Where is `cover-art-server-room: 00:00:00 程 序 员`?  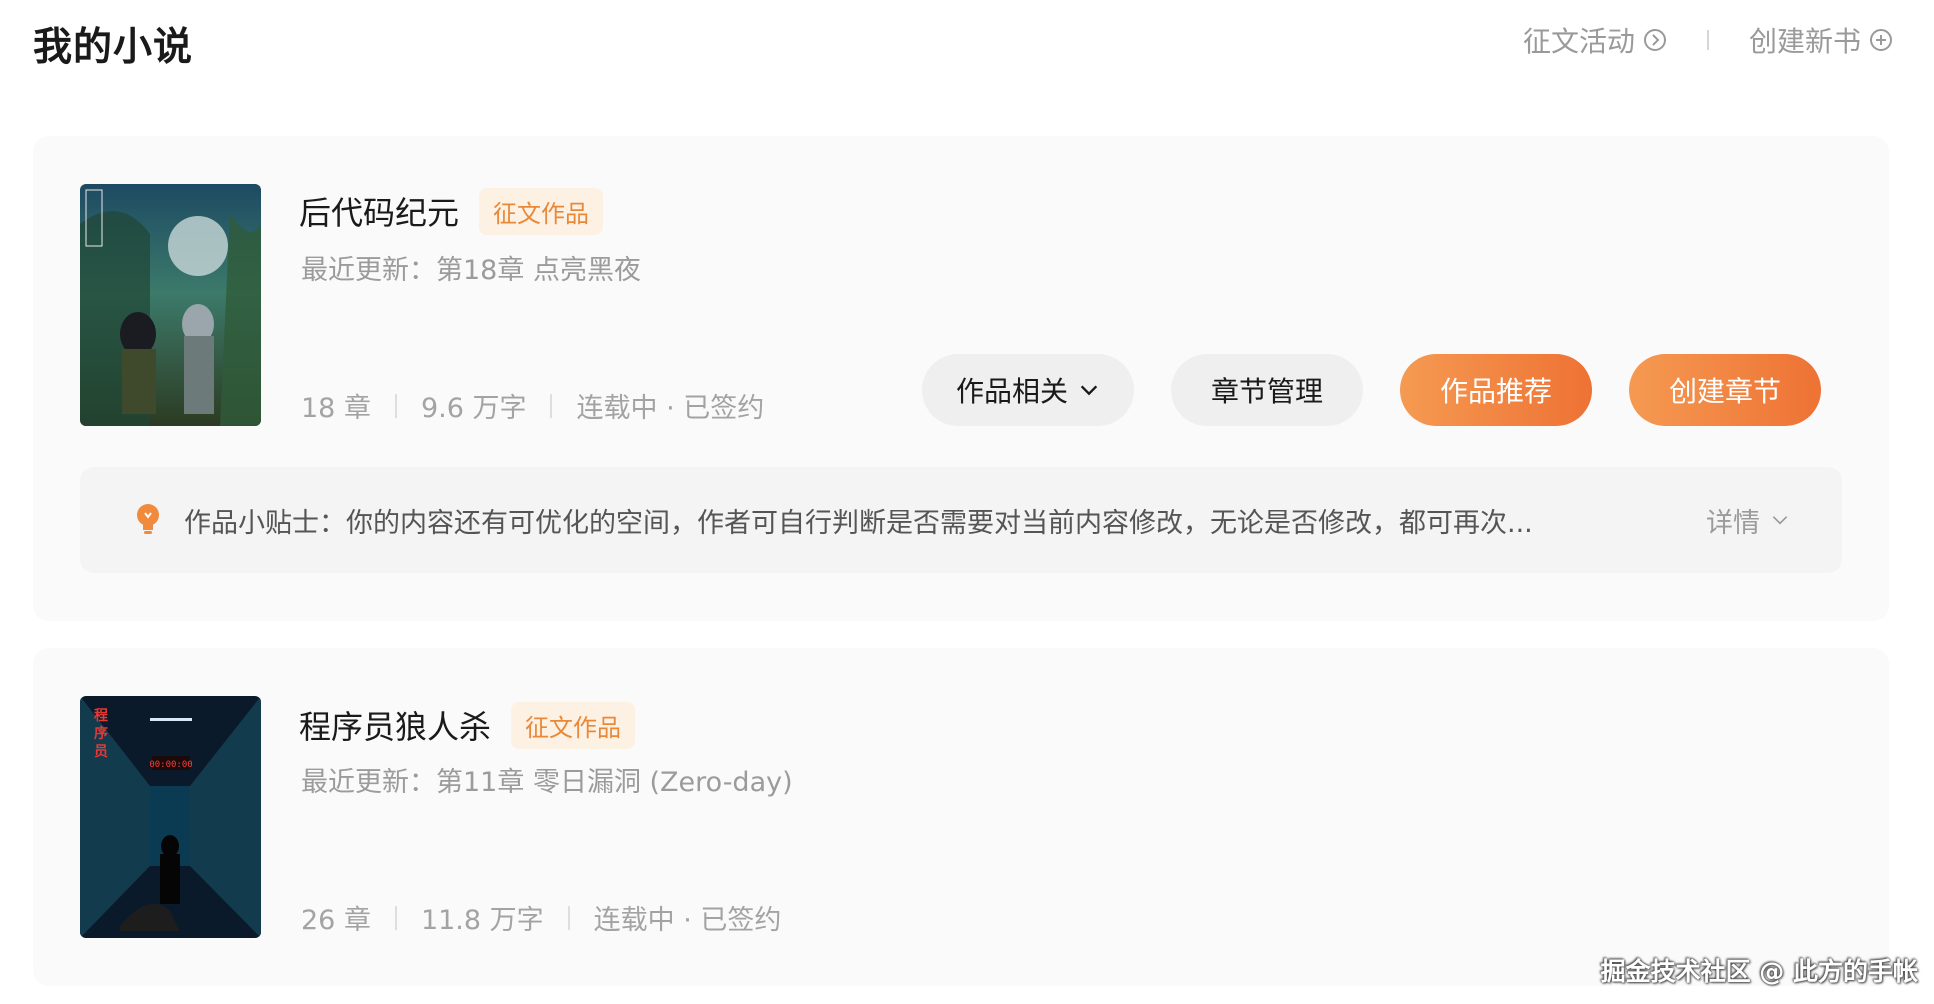
cover-art-server-room: 00:00:00 程 序 员 is located at coordinates (170, 817).